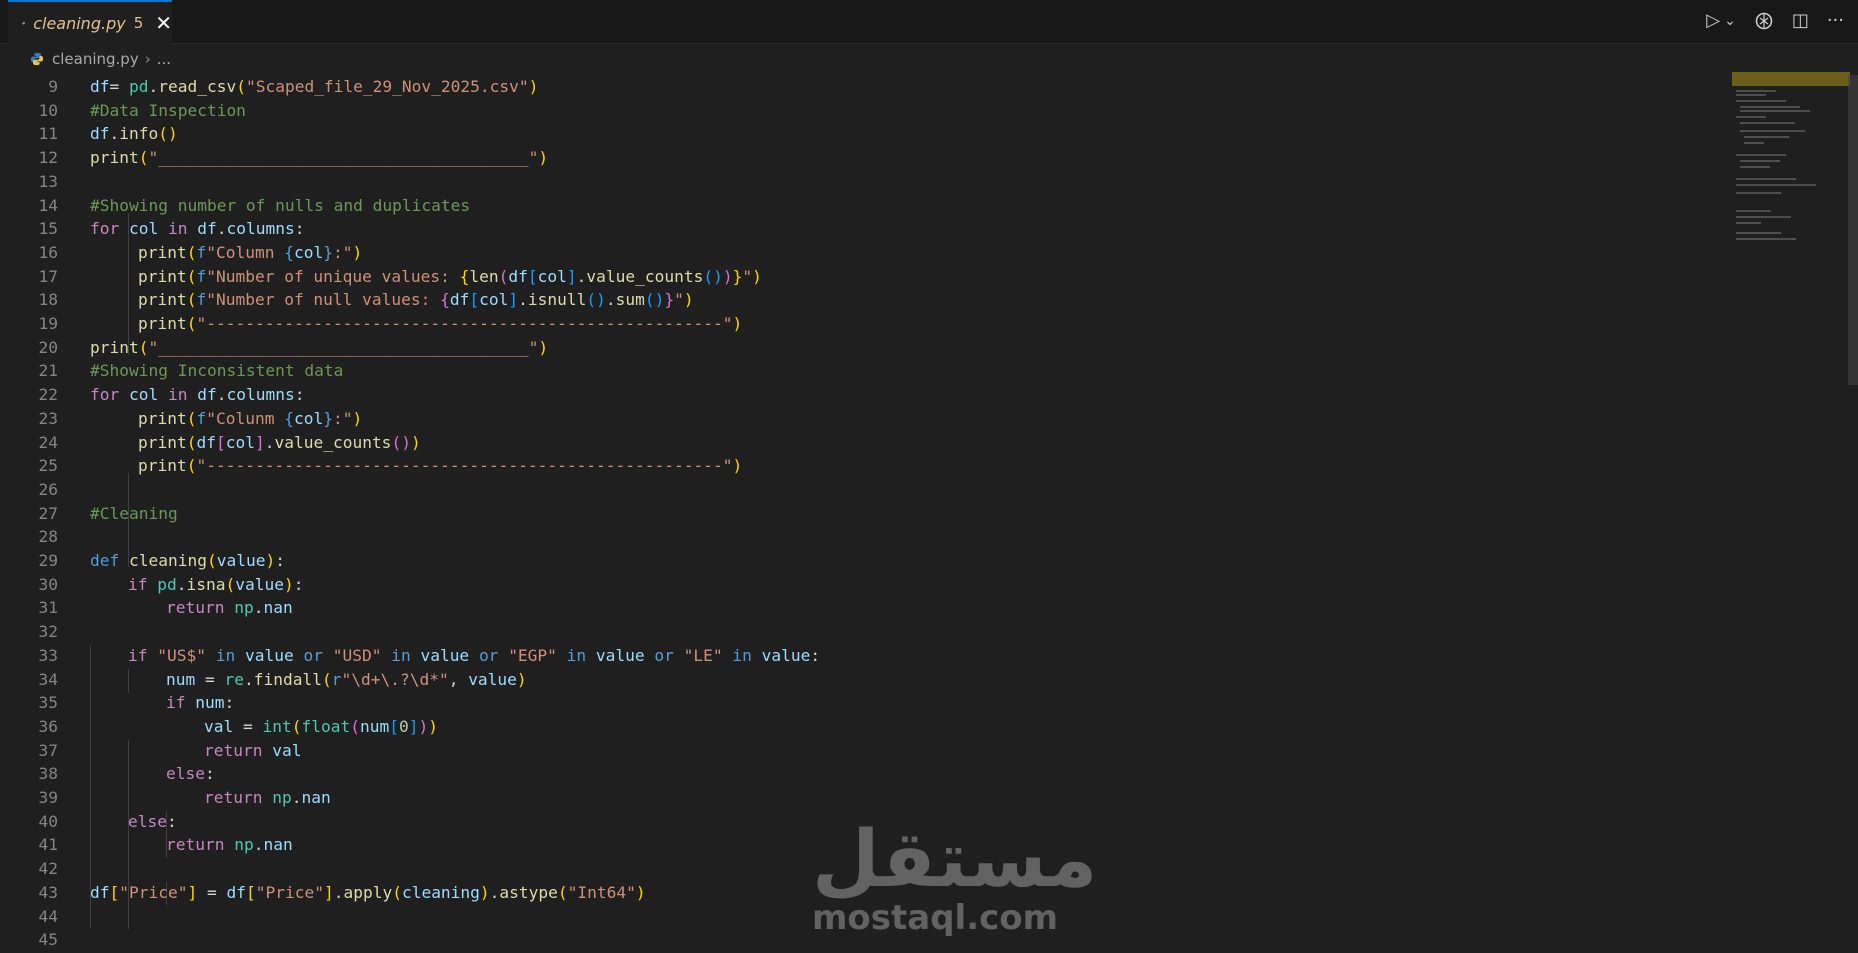  Describe the element at coordinates (95, 59) in the screenshot. I see `breadcrumb-file: cleaning.py` at that location.